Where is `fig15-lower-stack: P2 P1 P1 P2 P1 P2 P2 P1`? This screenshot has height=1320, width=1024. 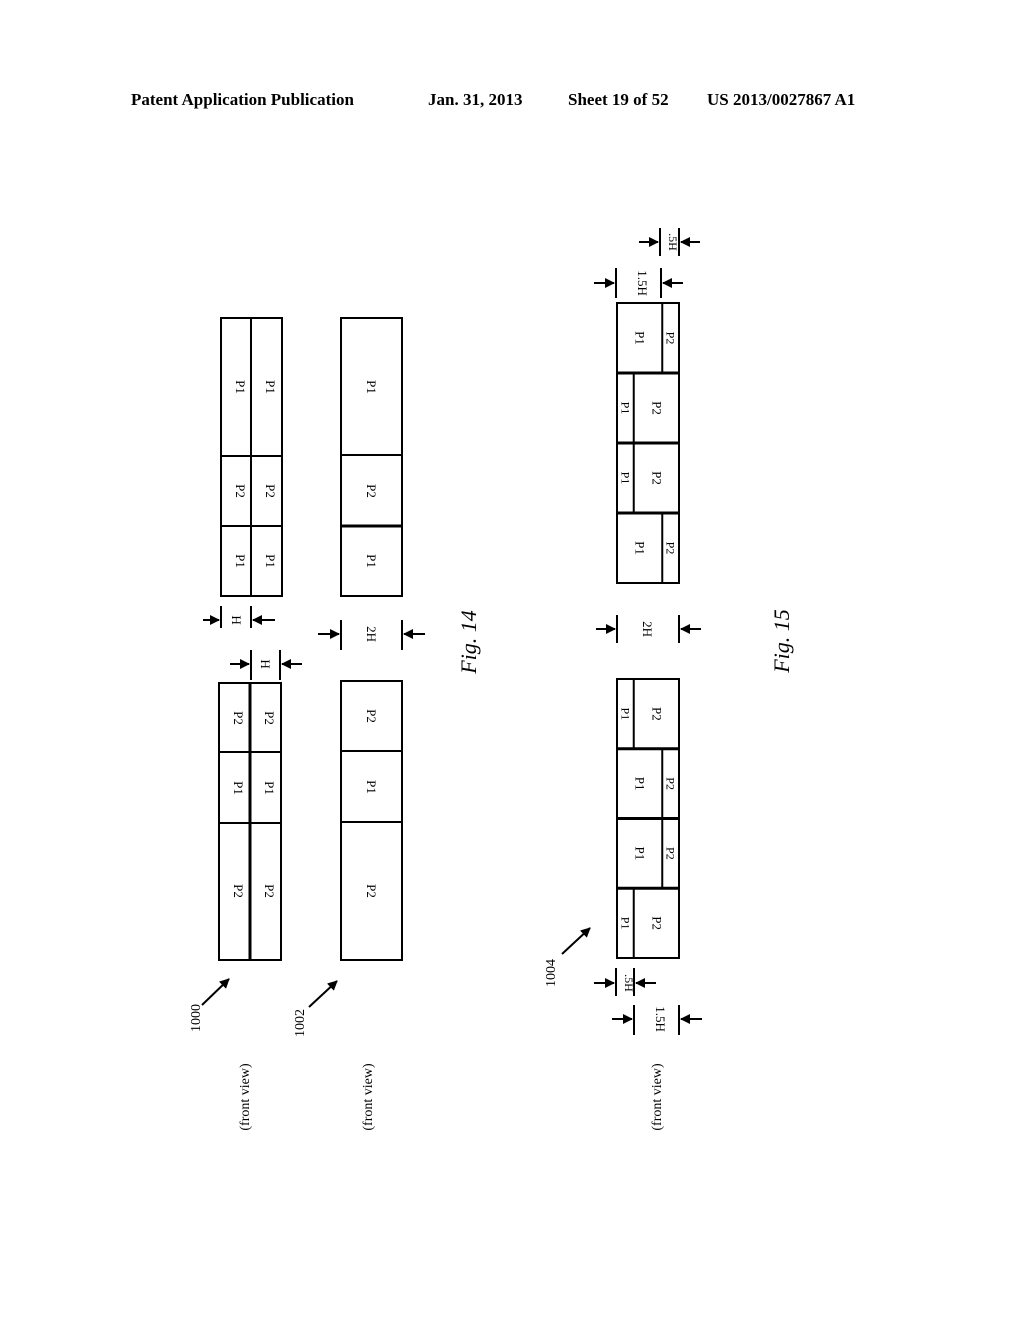 fig15-lower-stack: P2 P1 P1 P2 P1 P2 P2 P1 is located at coordinates (648, 818).